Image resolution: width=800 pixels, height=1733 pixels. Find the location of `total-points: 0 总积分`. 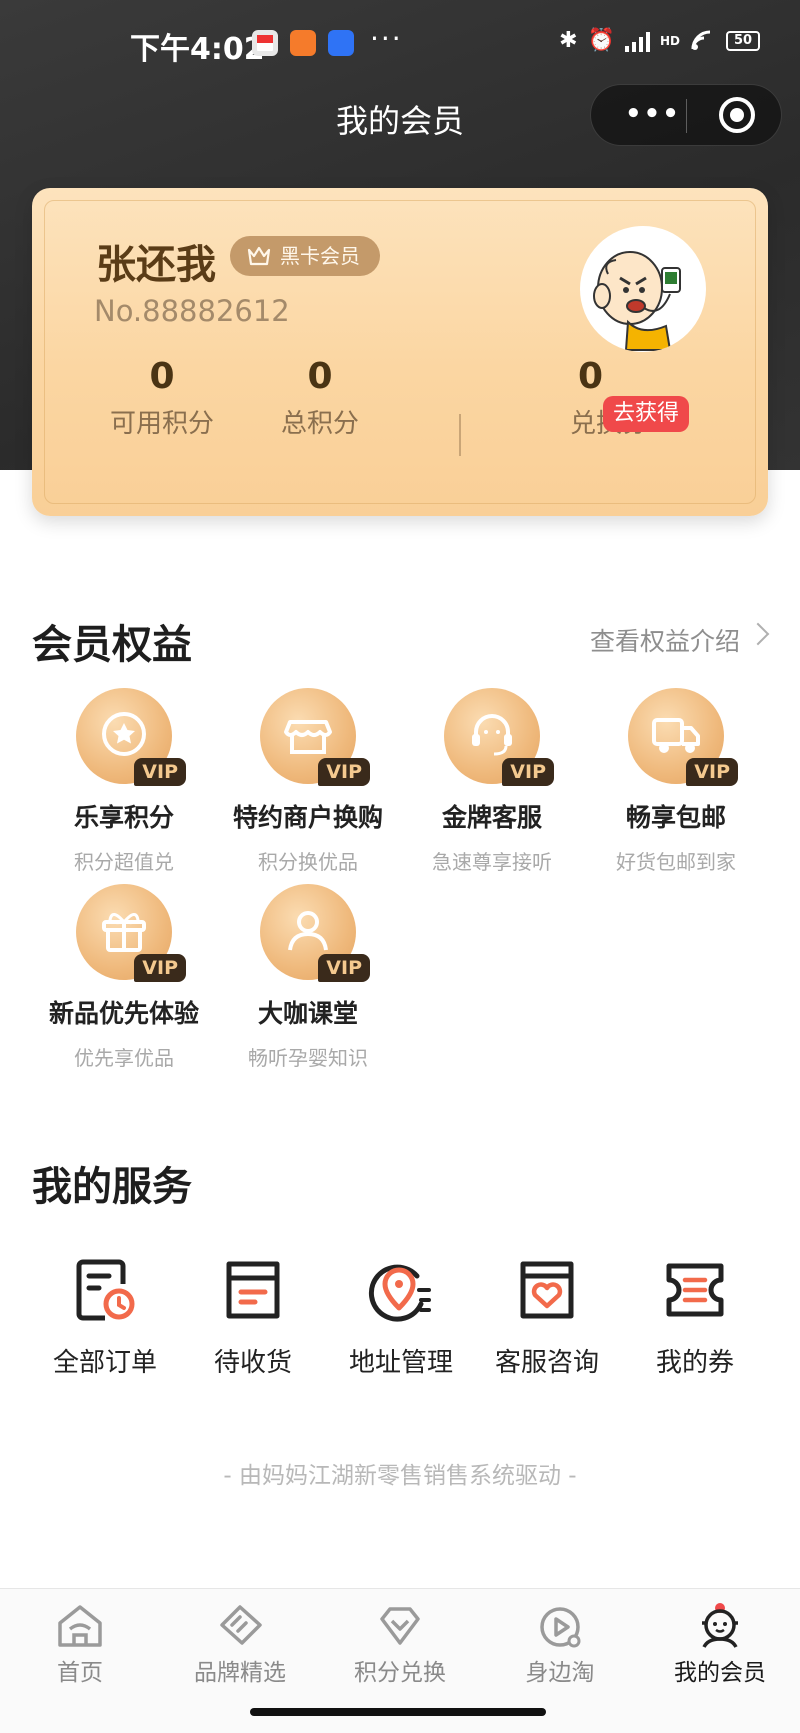

total-points: 0 总积分 is located at coordinates (320, 398).